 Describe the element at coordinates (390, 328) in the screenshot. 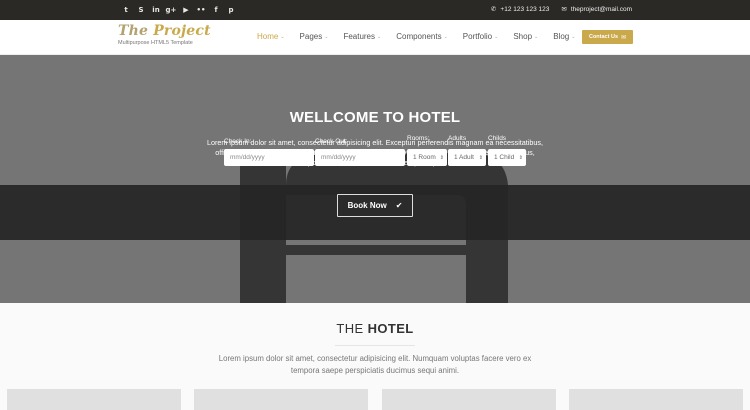

I see `section-title-bold: HOTEL` at that location.